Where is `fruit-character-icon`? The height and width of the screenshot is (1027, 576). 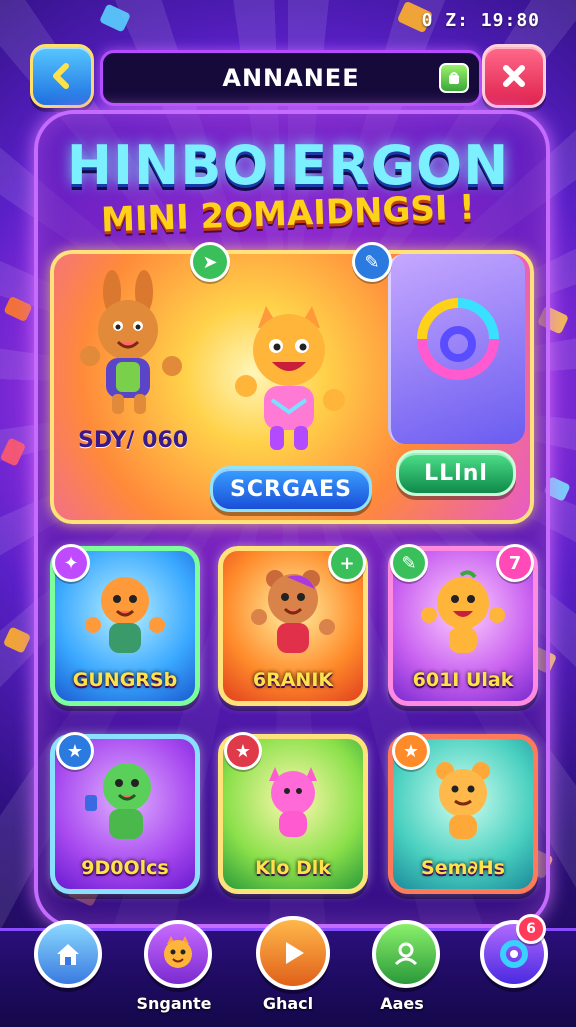 fruit-character-icon is located at coordinates (463, 611).